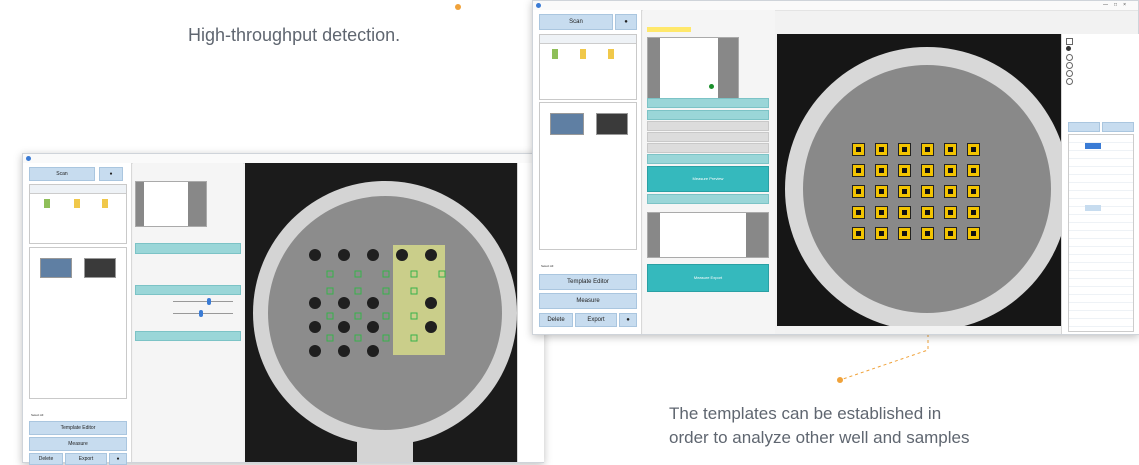  I want to click on caption-high-throughput: High-throughput detection., so click(294, 35).